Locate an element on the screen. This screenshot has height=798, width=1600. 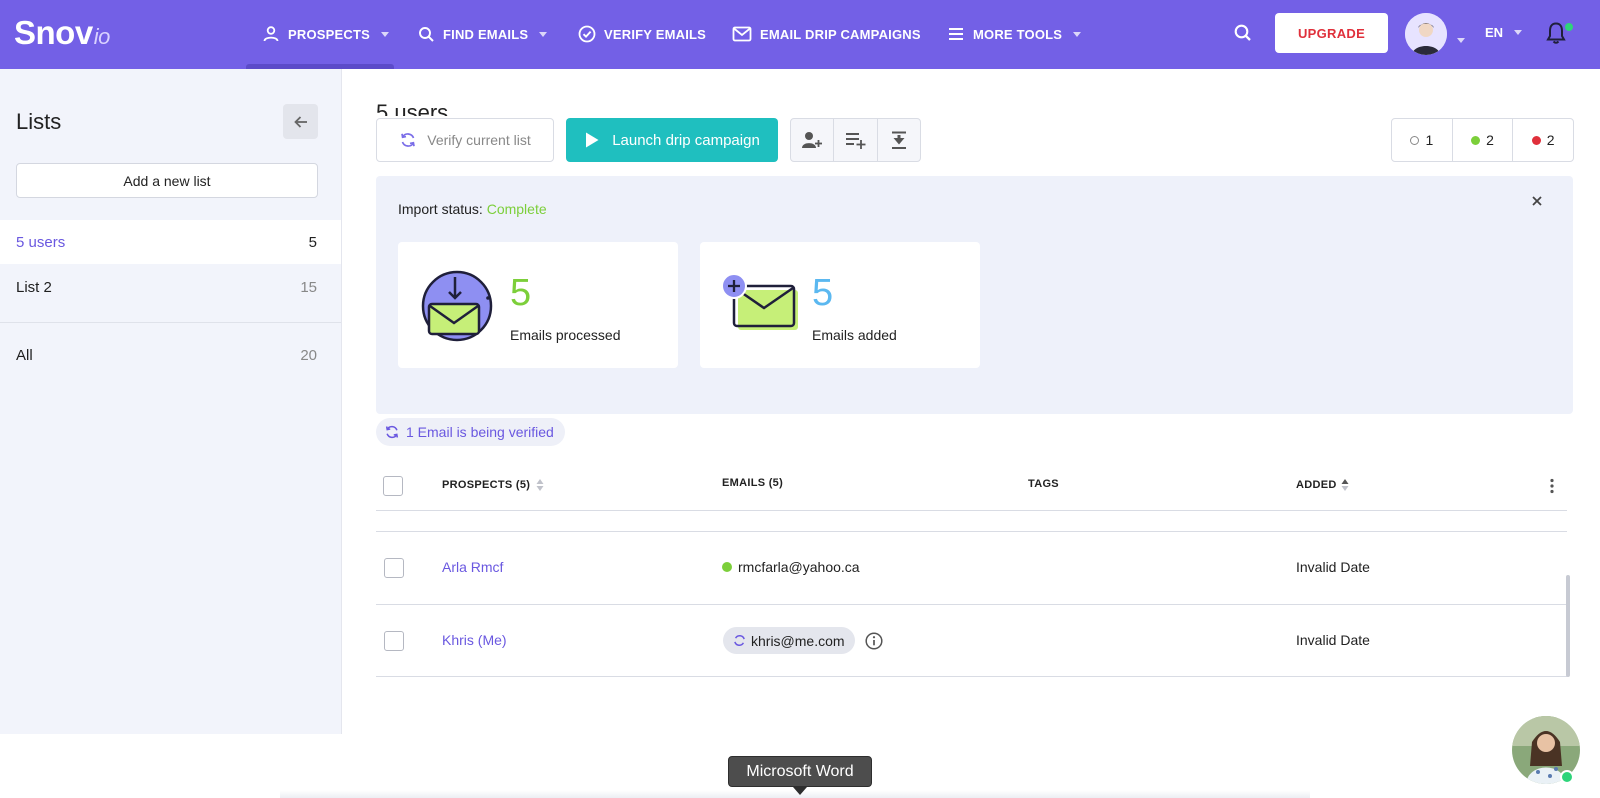
nav-find-emails: FIND EMAILS is located at coordinates (483, 34).